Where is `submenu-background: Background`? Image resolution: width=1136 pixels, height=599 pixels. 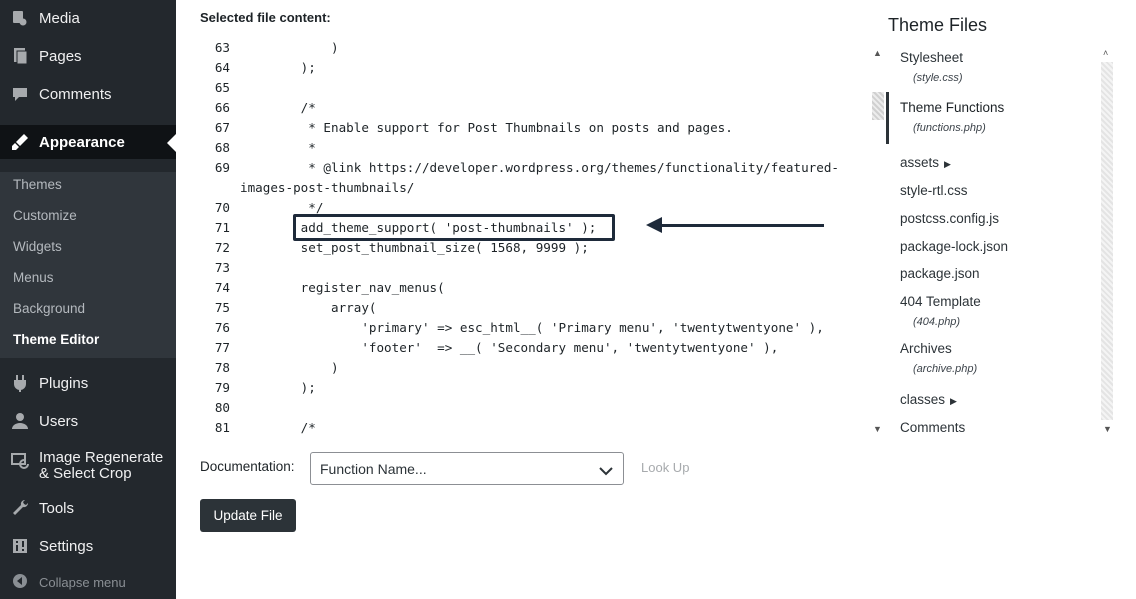 submenu-background: Background is located at coordinates (49, 308).